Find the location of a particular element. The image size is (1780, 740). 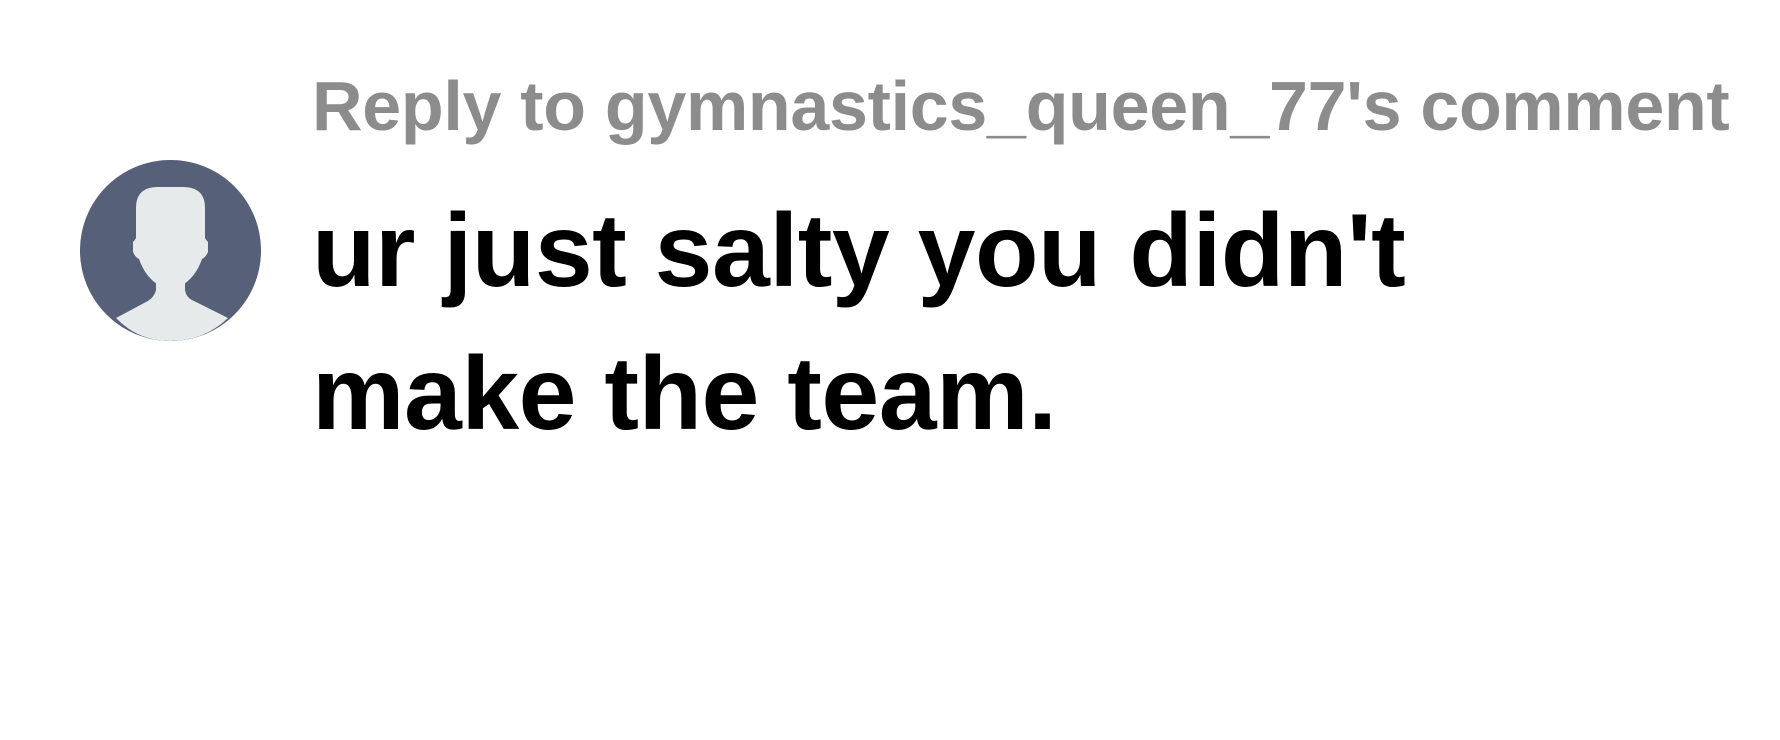

default-user-avatar-icon is located at coordinates (170, 250).